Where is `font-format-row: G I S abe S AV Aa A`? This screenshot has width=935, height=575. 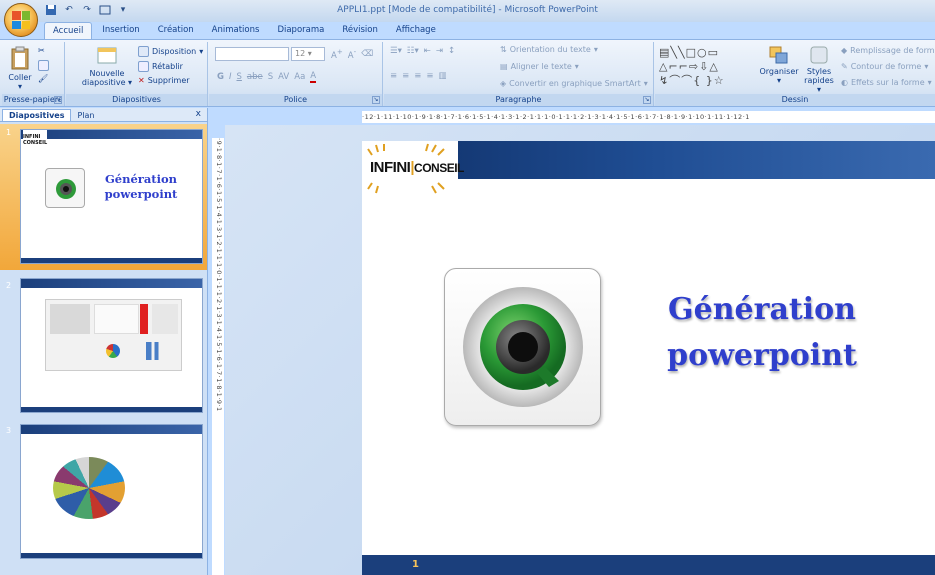 font-format-row: G I S abe S AV Aa A is located at coordinates (267, 77).